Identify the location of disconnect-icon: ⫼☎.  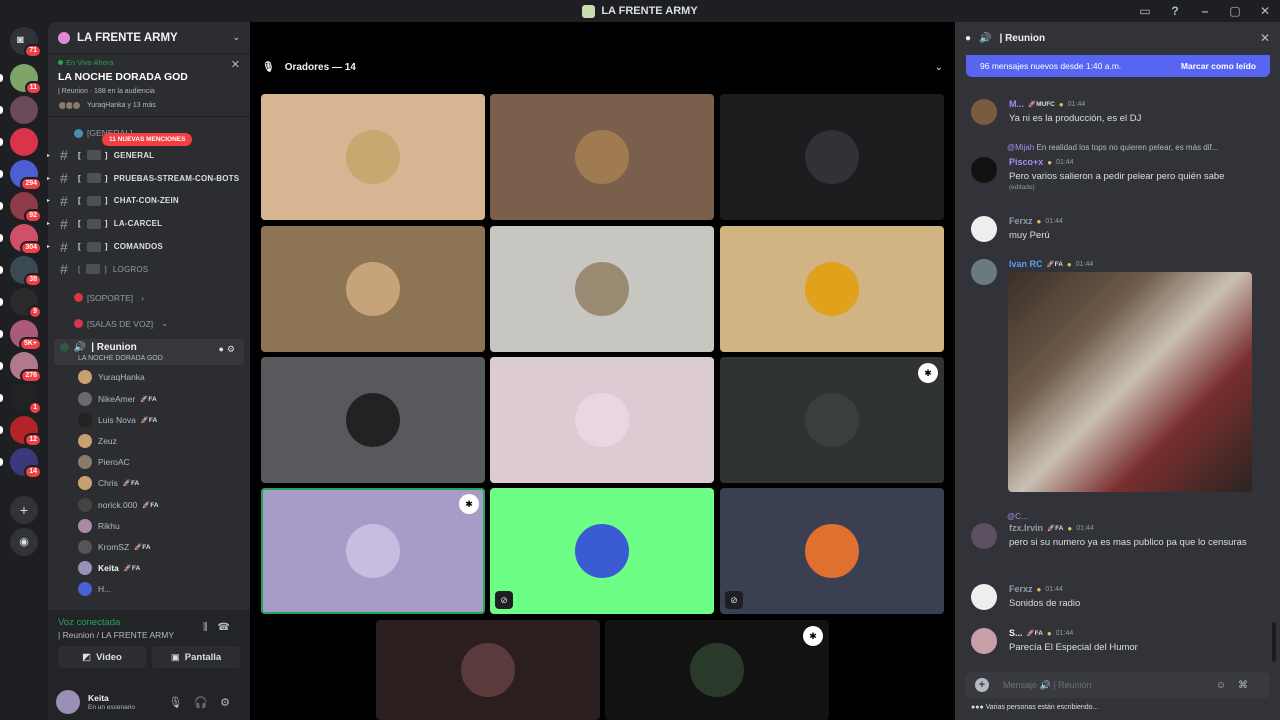
(221, 627).